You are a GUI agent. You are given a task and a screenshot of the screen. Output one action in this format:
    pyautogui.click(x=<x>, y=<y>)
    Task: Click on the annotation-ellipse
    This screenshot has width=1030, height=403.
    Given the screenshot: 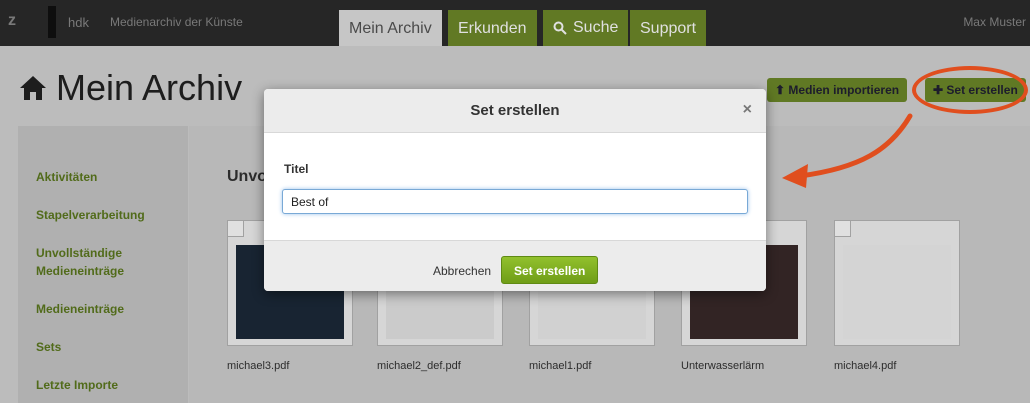 What is the action you would take?
    pyautogui.click(x=970, y=90)
    